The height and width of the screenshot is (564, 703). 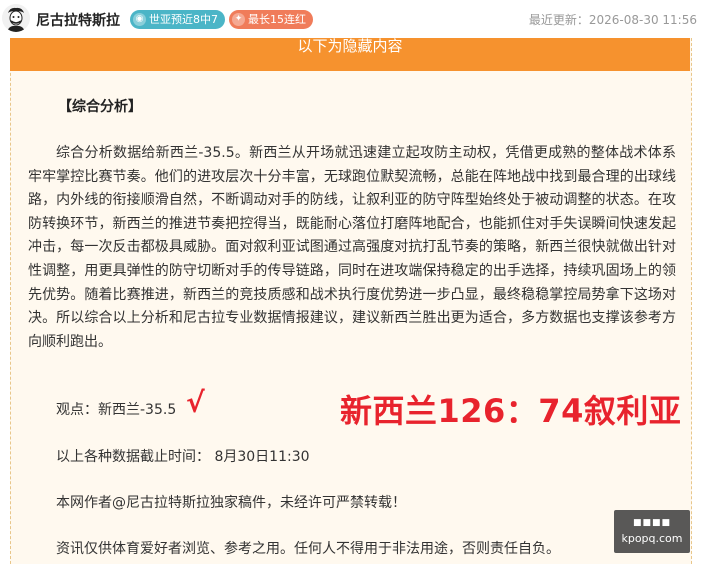 I want to click on globe-icon: ◉, so click(x=139, y=19).